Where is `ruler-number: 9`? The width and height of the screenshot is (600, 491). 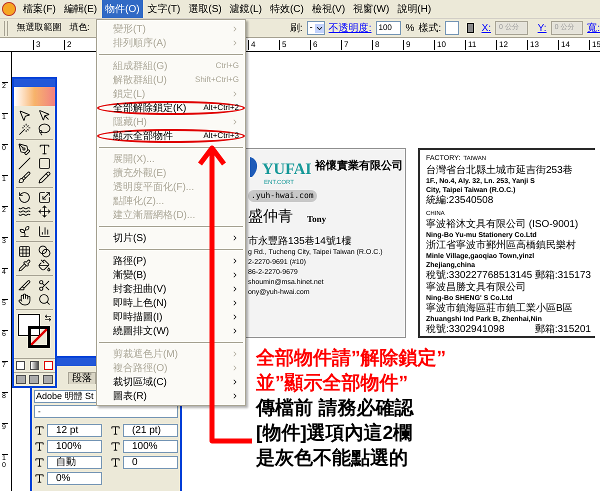
ruler-number: 9 is located at coordinates (418, 45).